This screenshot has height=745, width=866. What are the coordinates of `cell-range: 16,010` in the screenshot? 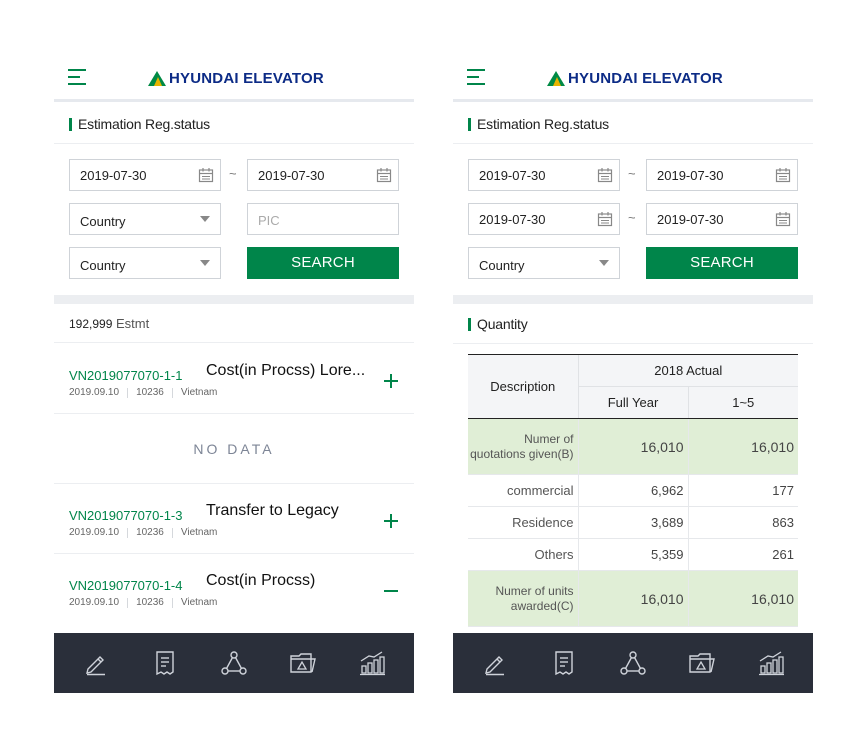 It's located at (742, 598).